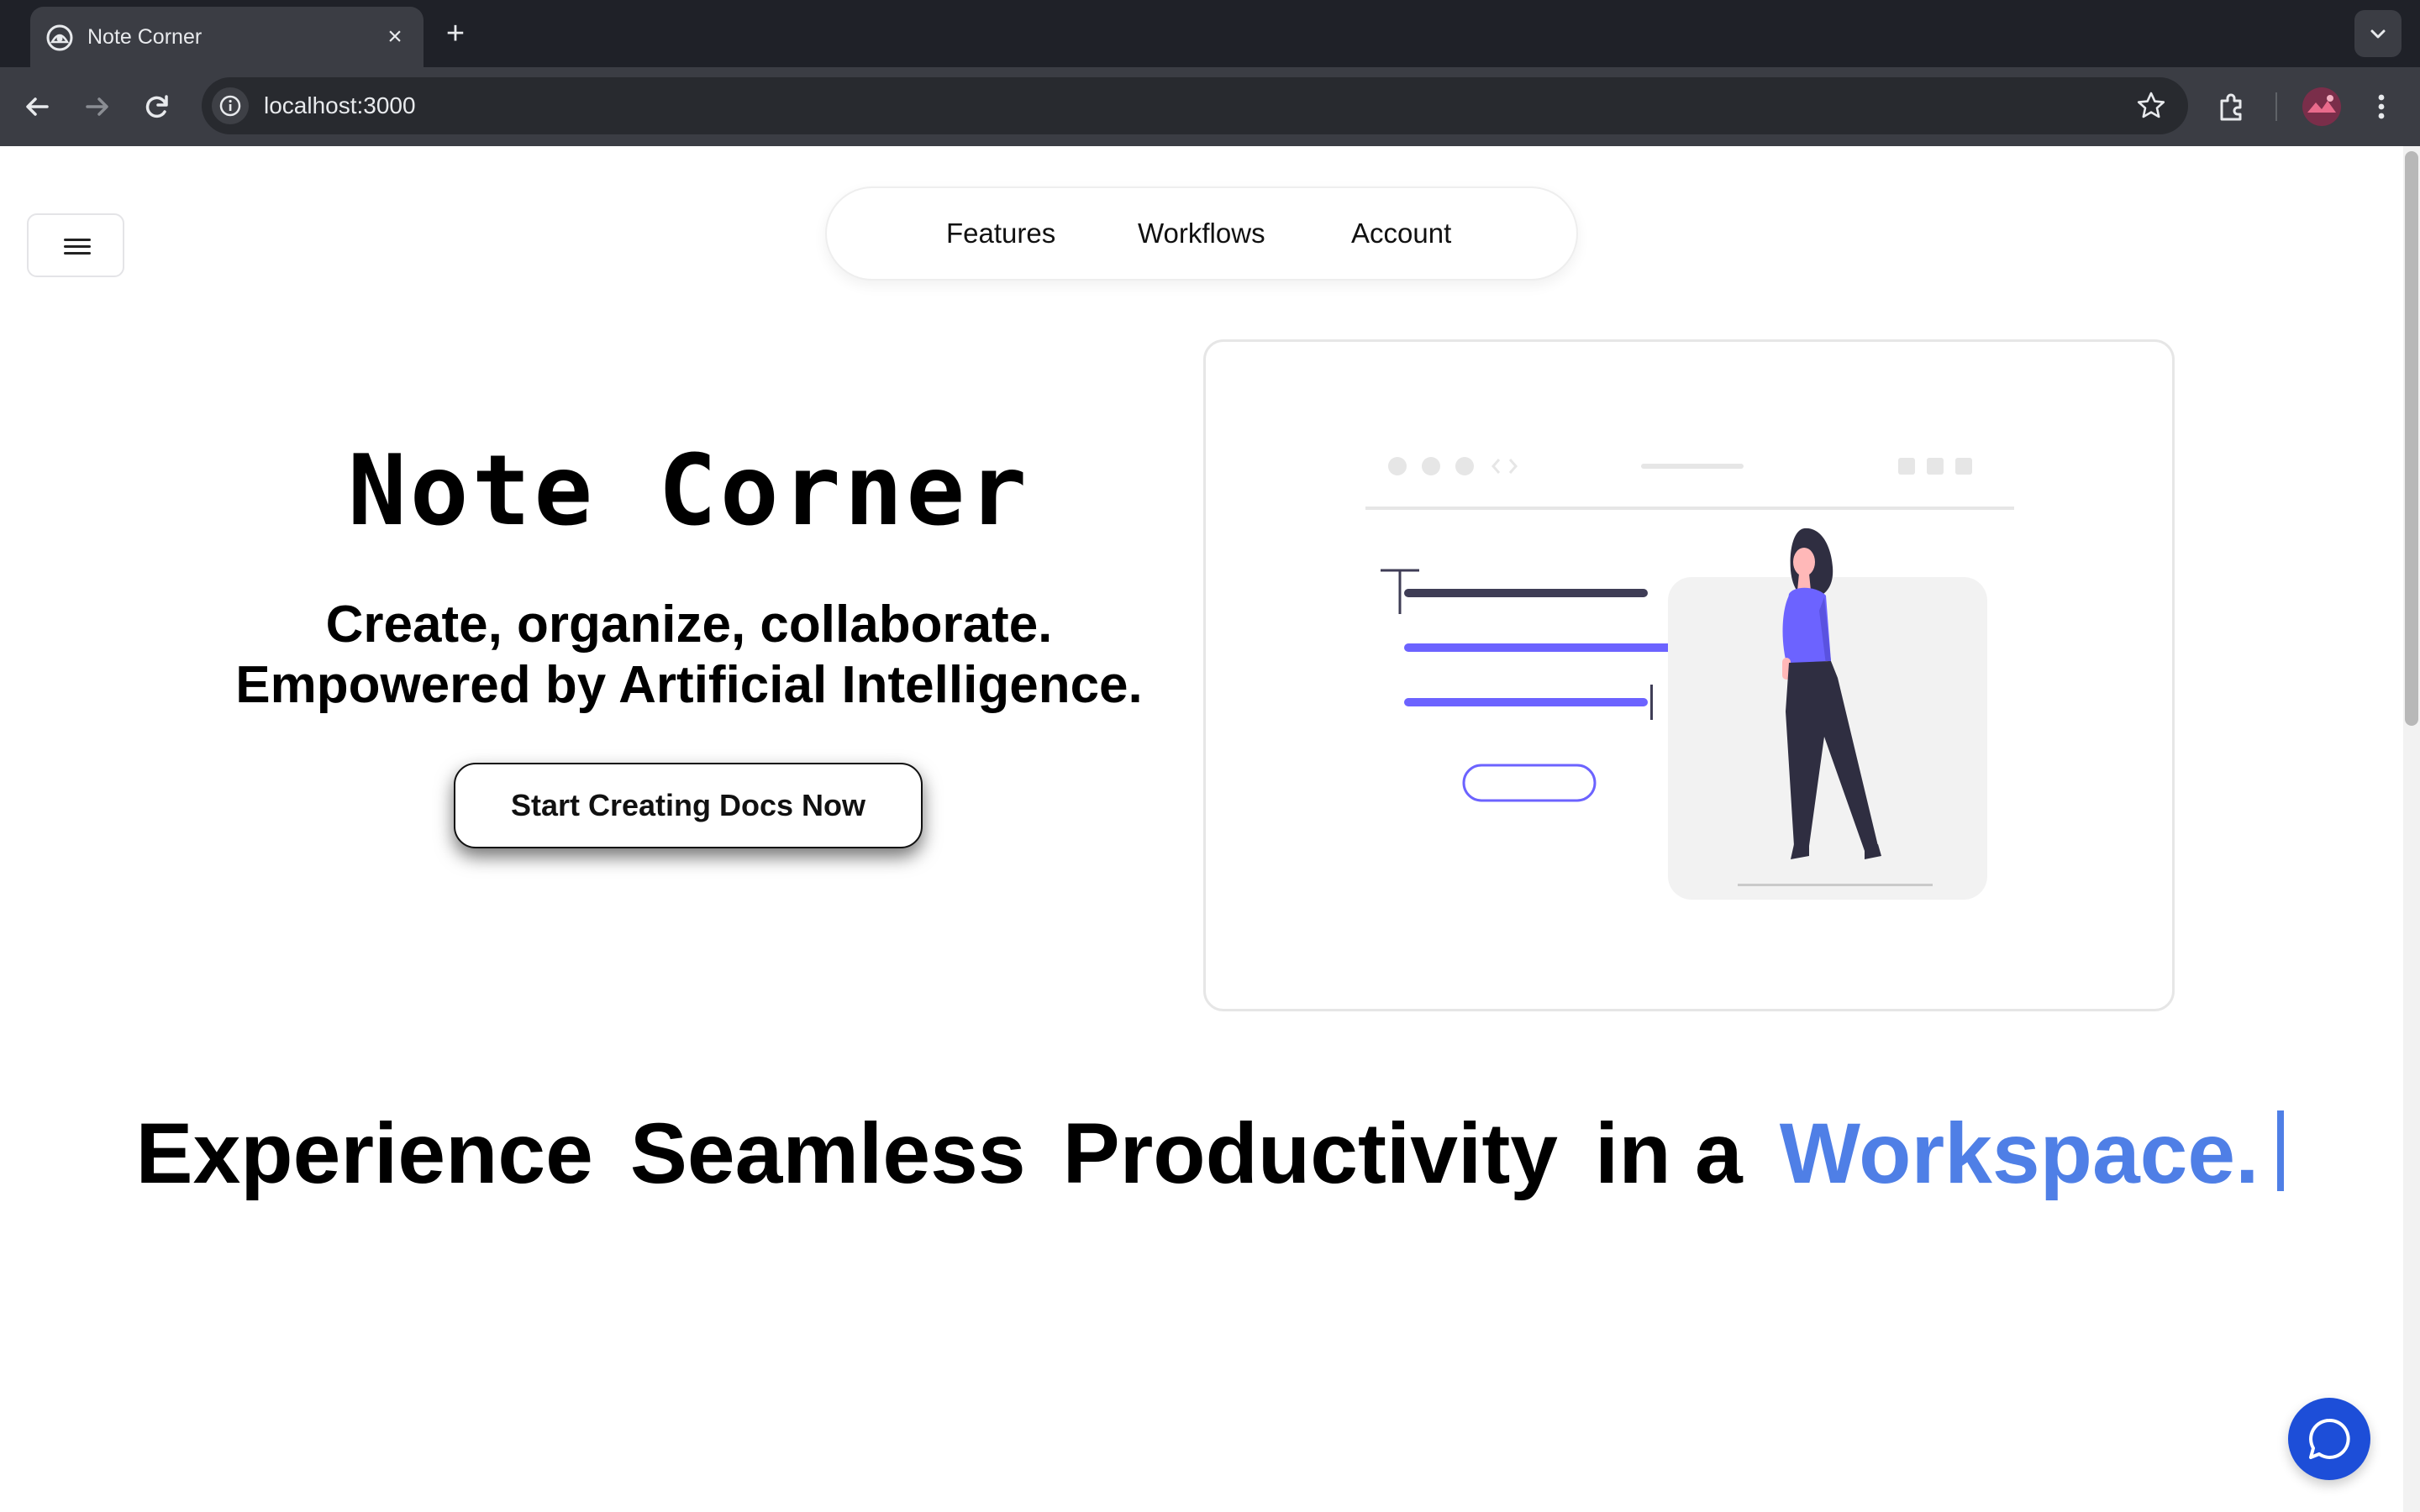 The height and width of the screenshot is (1512, 2420). What do you see at coordinates (2382, 107) in the screenshot?
I see `kebab-menu-icon` at bounding box center [2382, 107].